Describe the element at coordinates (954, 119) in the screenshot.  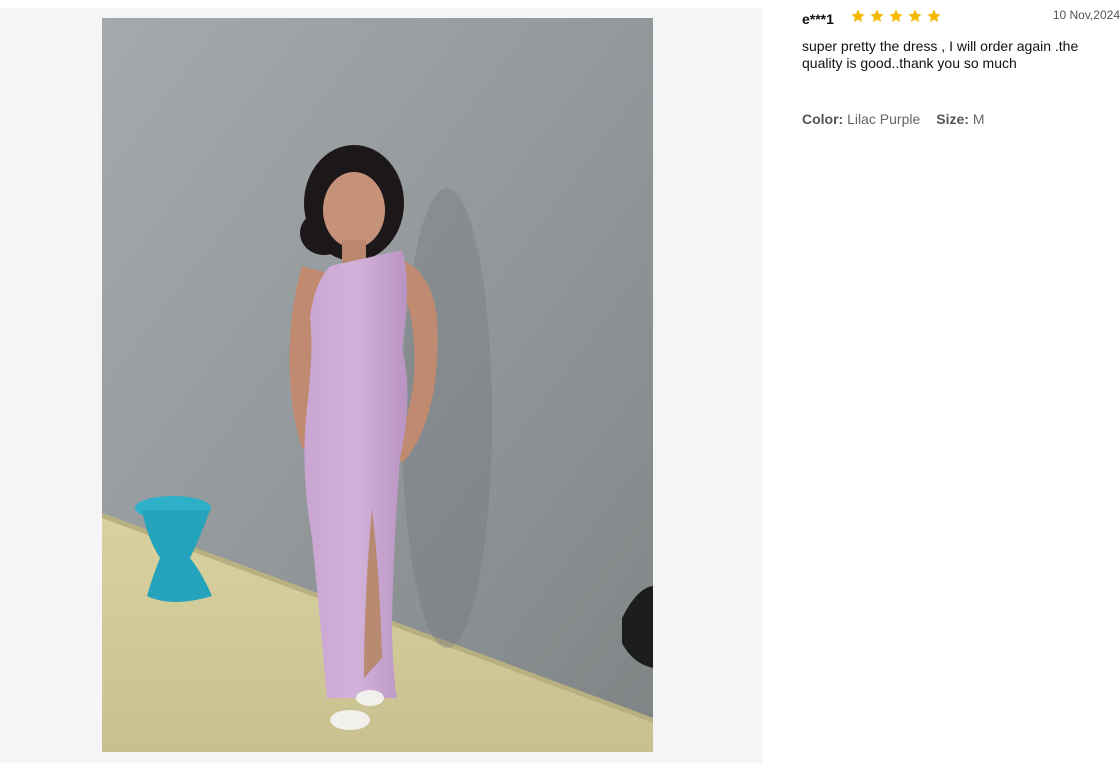
I see `size-label: Size:` at that location.